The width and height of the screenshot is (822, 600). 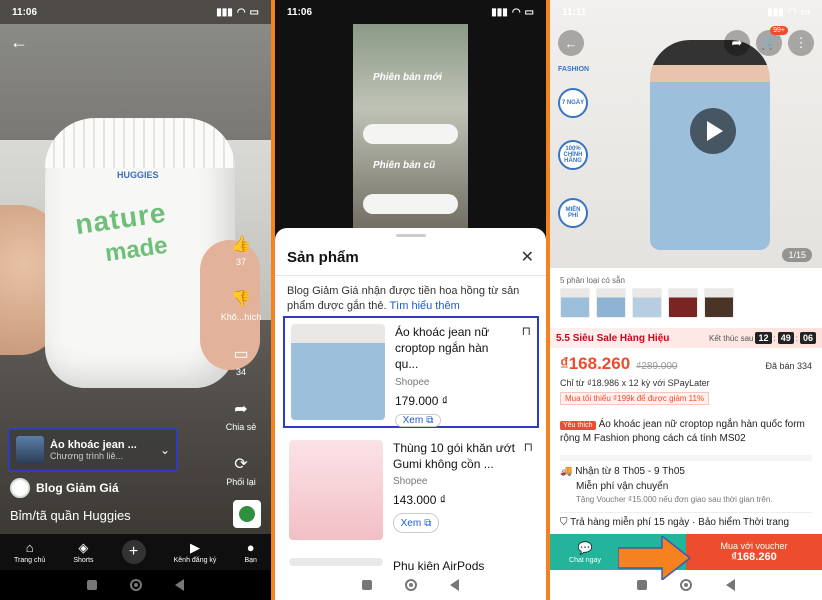 What do you see at coordinates (29, 552) in the screenshot?
I see `nav-home: ⌂ Trang chủ` at bounding box center [29, 552].